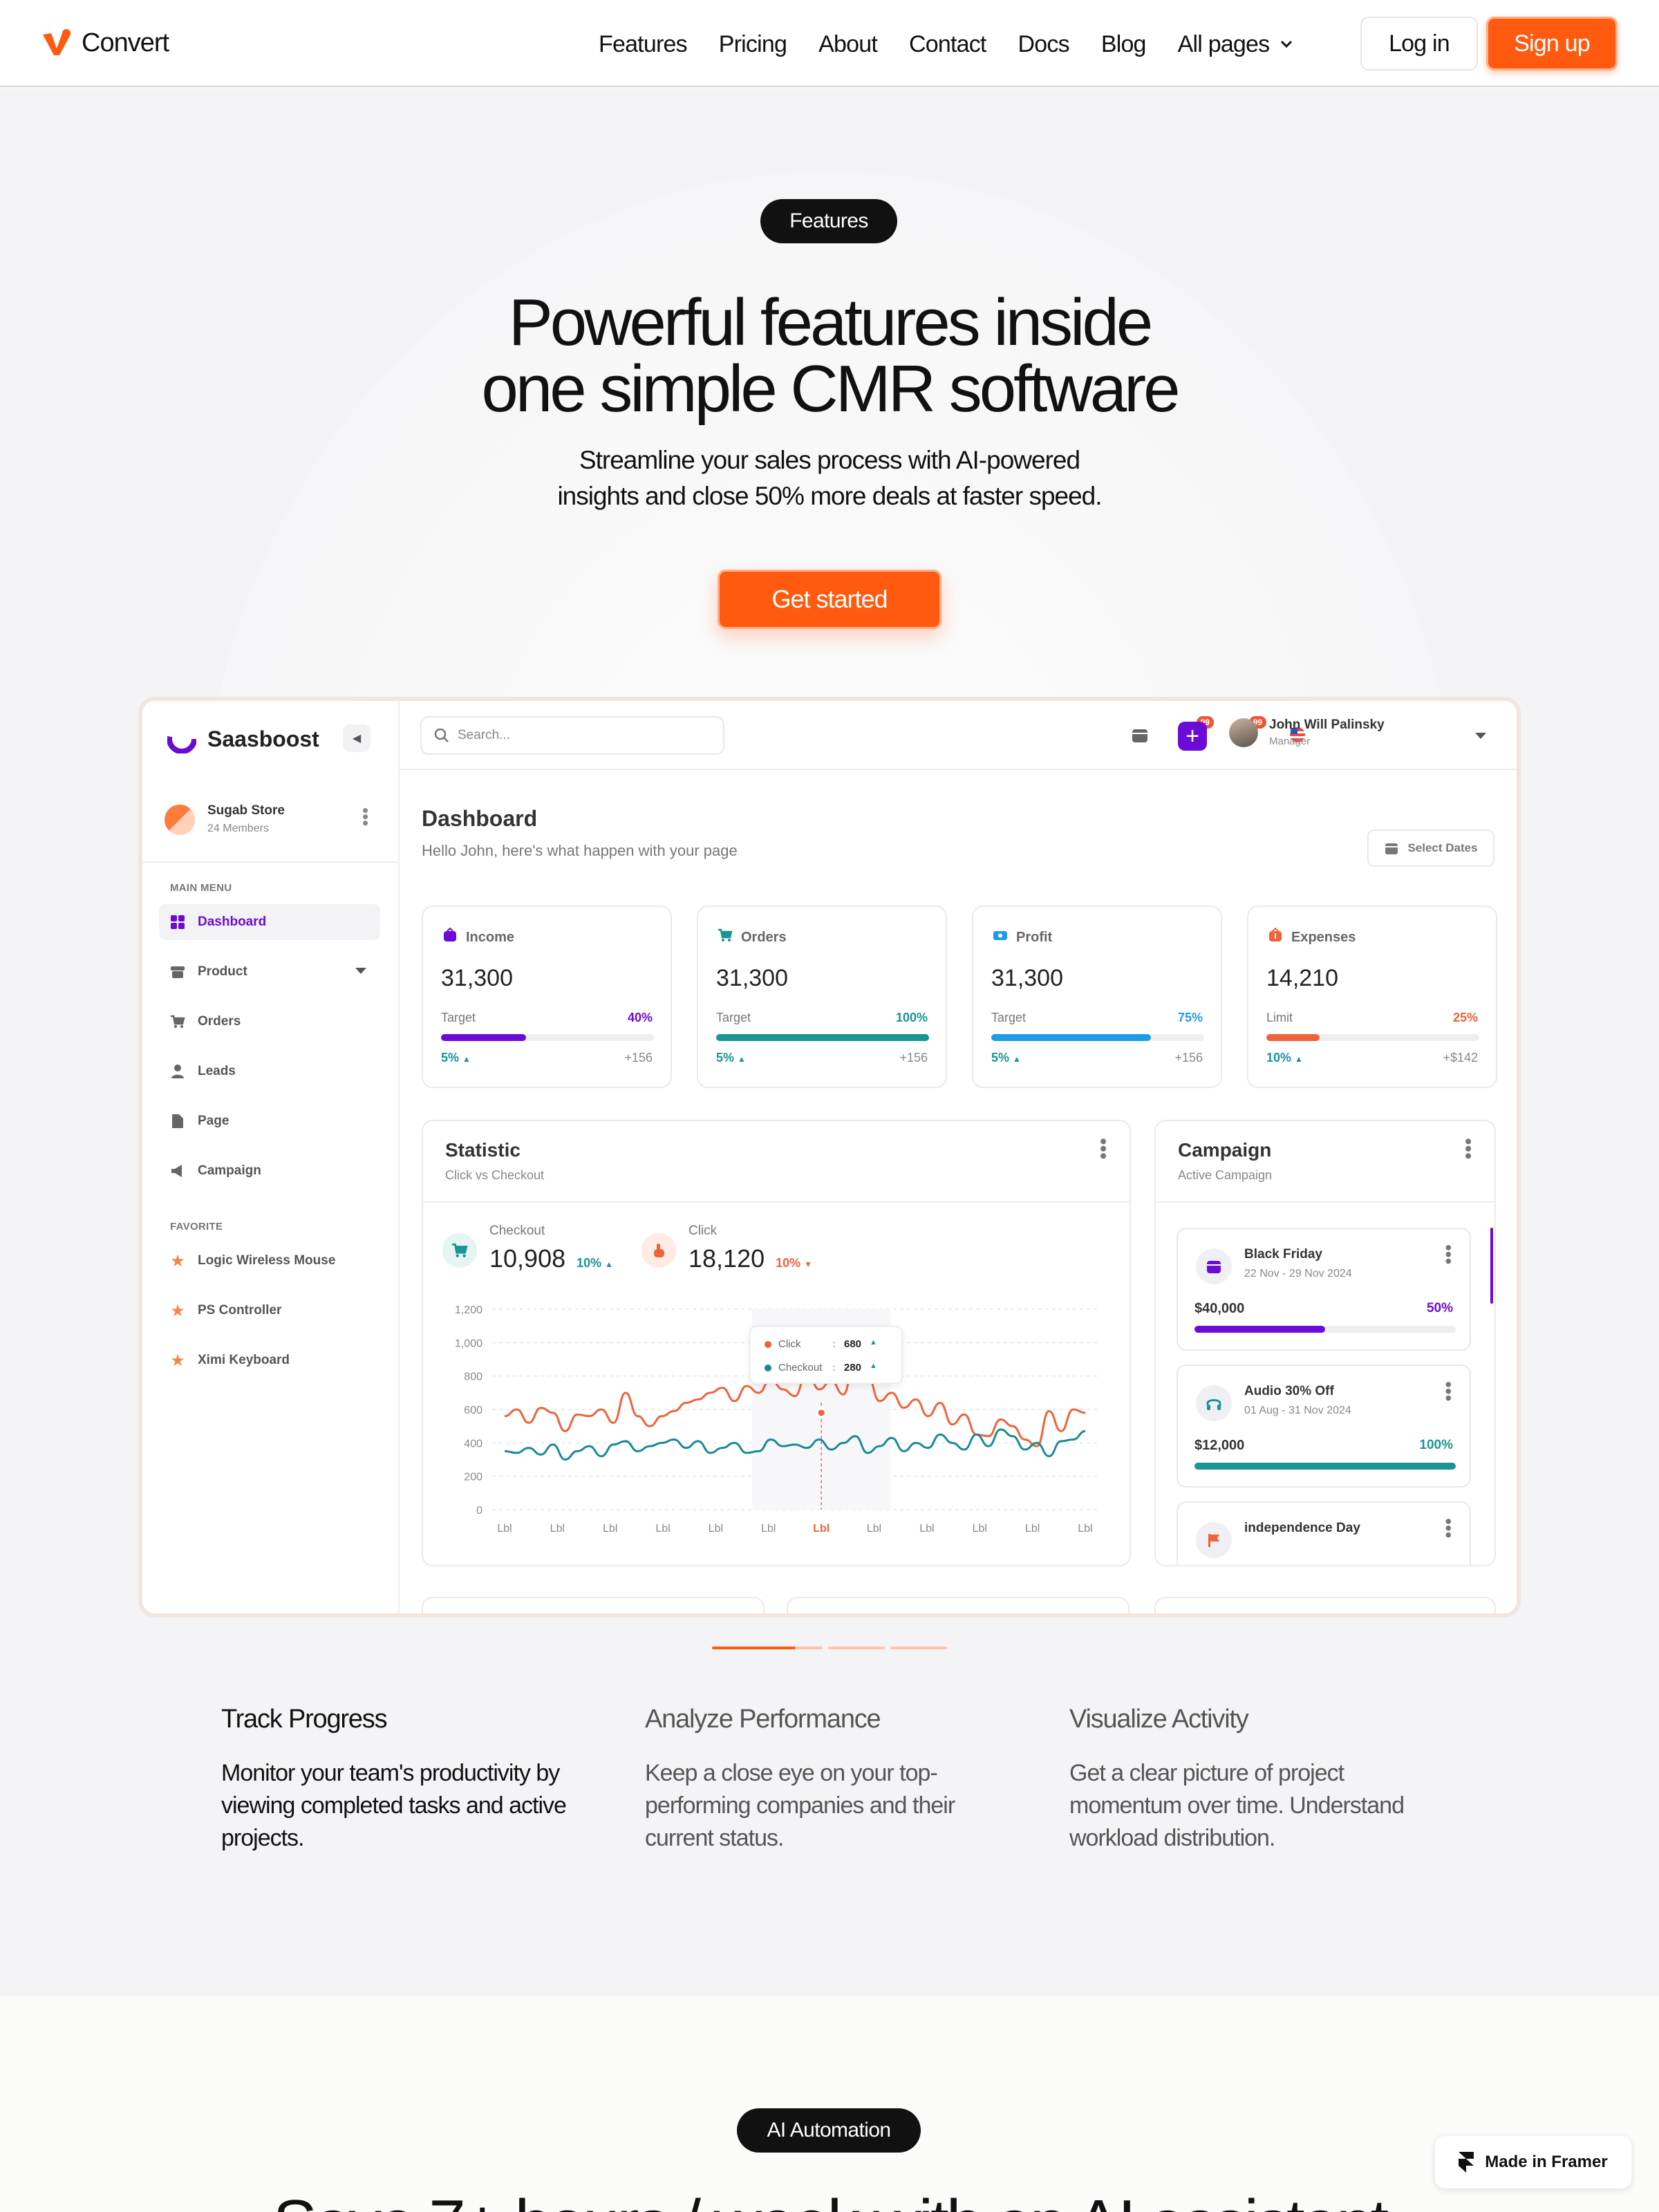 This screenshot has width=1659, height=2212. What do you see at coordinates (269, 1360) in the screenshot?
I see `favorite-item: ★ Ximi Keyboard` at bounding box center [269, 1360].